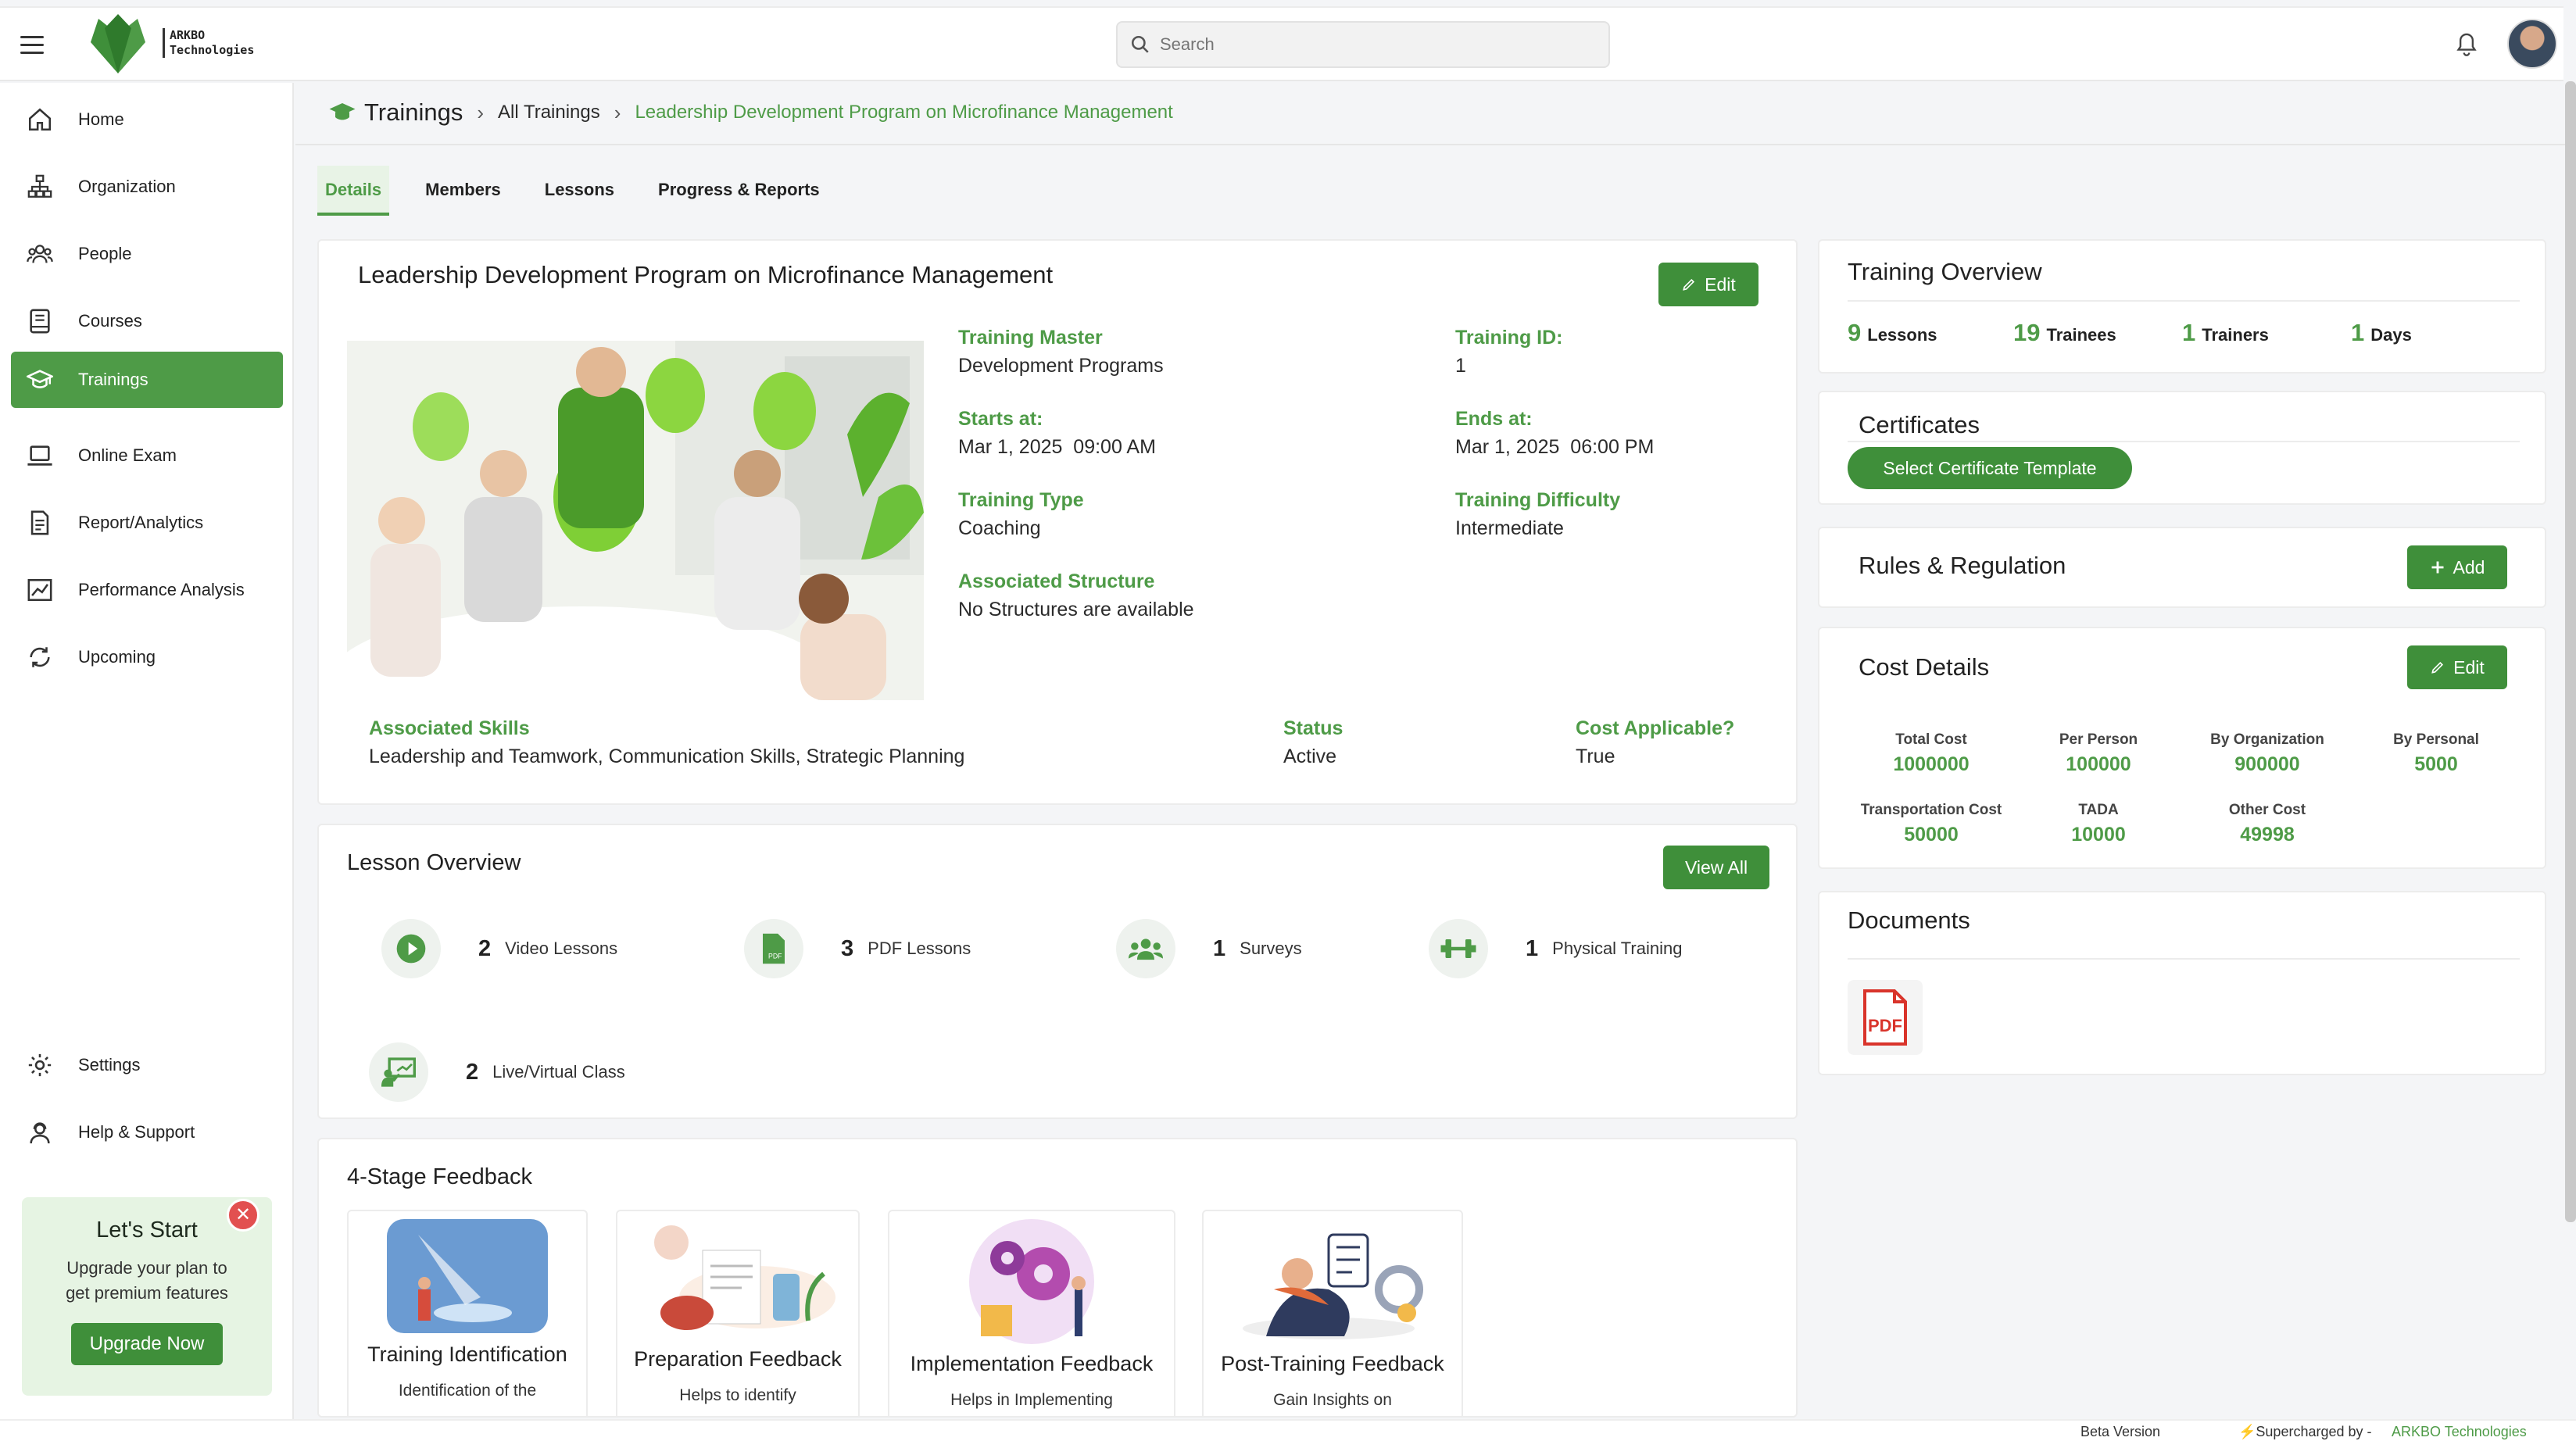 The image size is (2576, 1441). Describe the element at coordinates (2098, 754) in the screenshot. I see `cost-per-person: Per Person 100000` at that location.